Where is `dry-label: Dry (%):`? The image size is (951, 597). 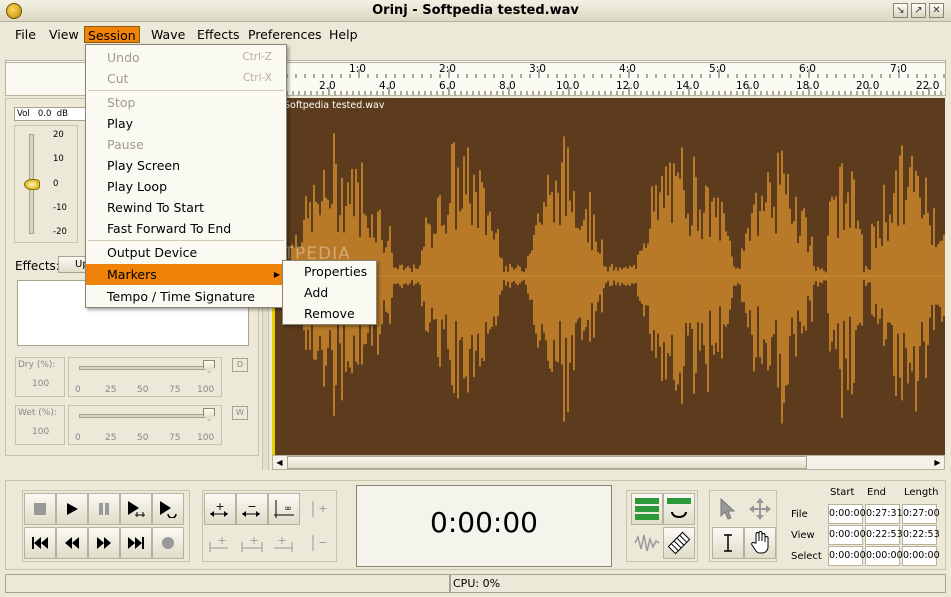
dry-label: Dry (%): is located at coordinates (37, 365).